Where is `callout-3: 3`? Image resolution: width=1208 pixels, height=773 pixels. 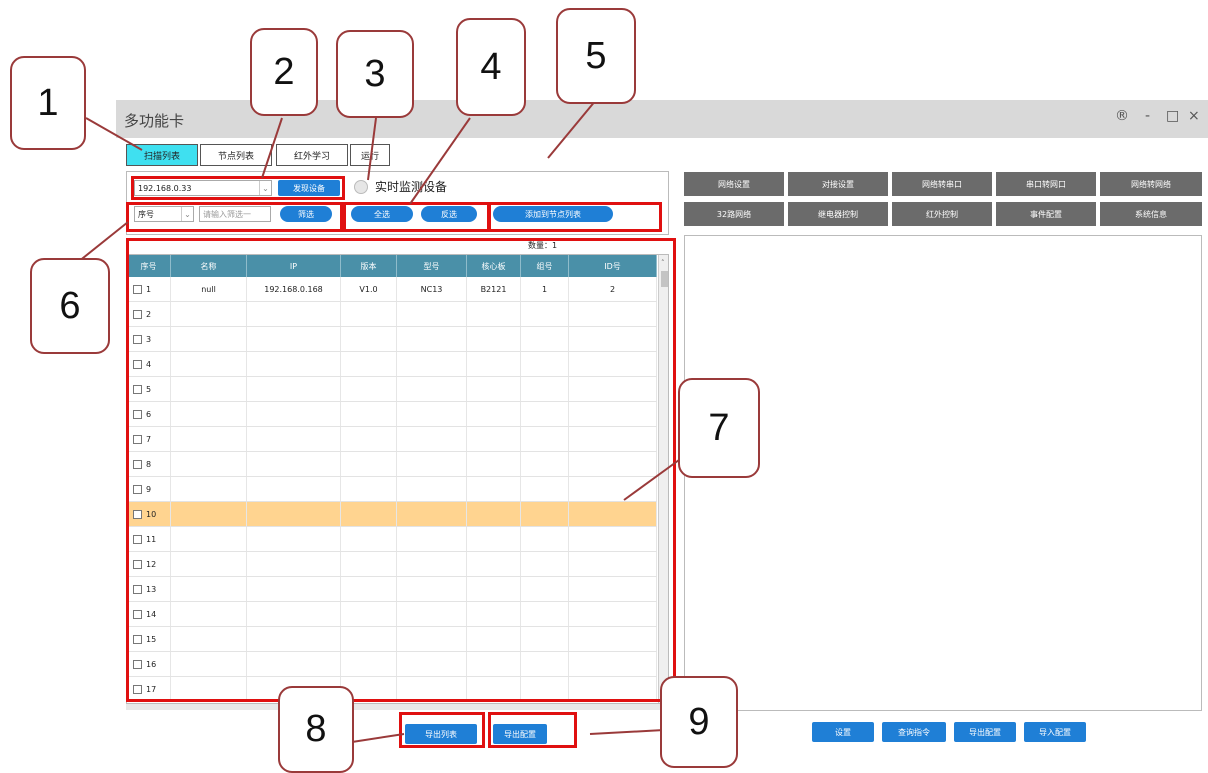
callout-3: 3 is located at coordinates (375, 74).